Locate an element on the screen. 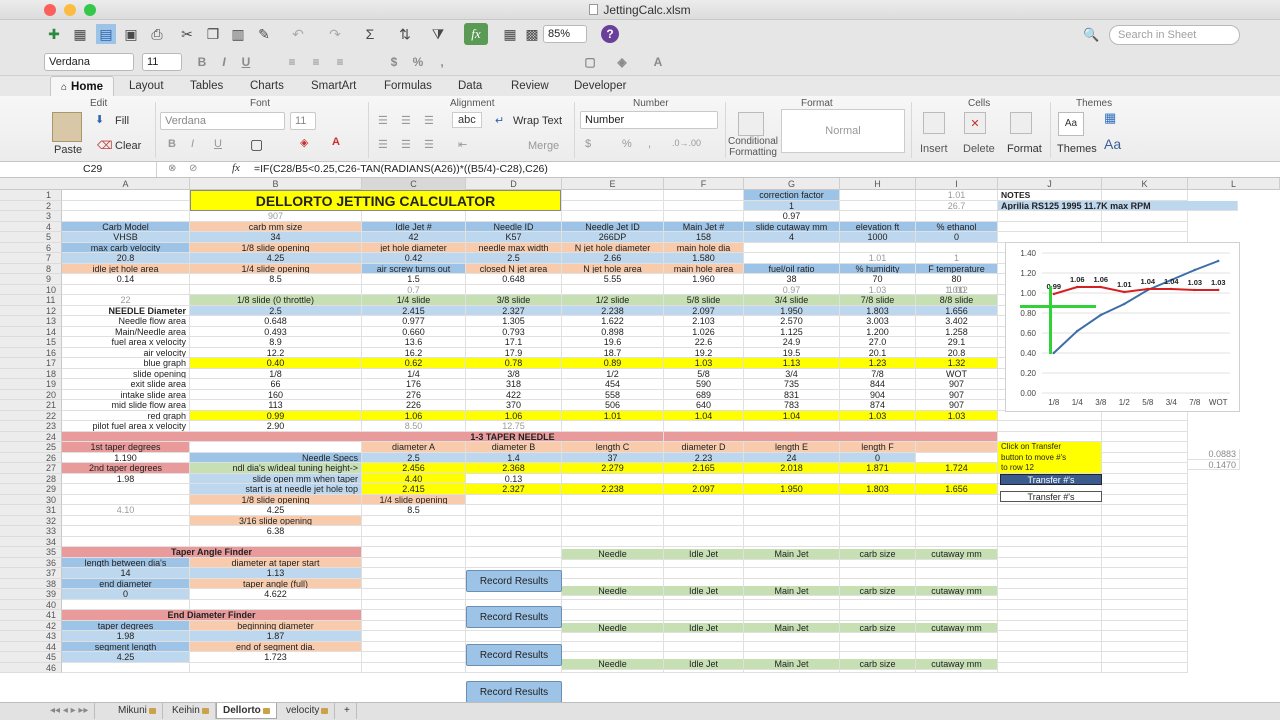  value-cell: 4 is located at coordinates (792, 237).